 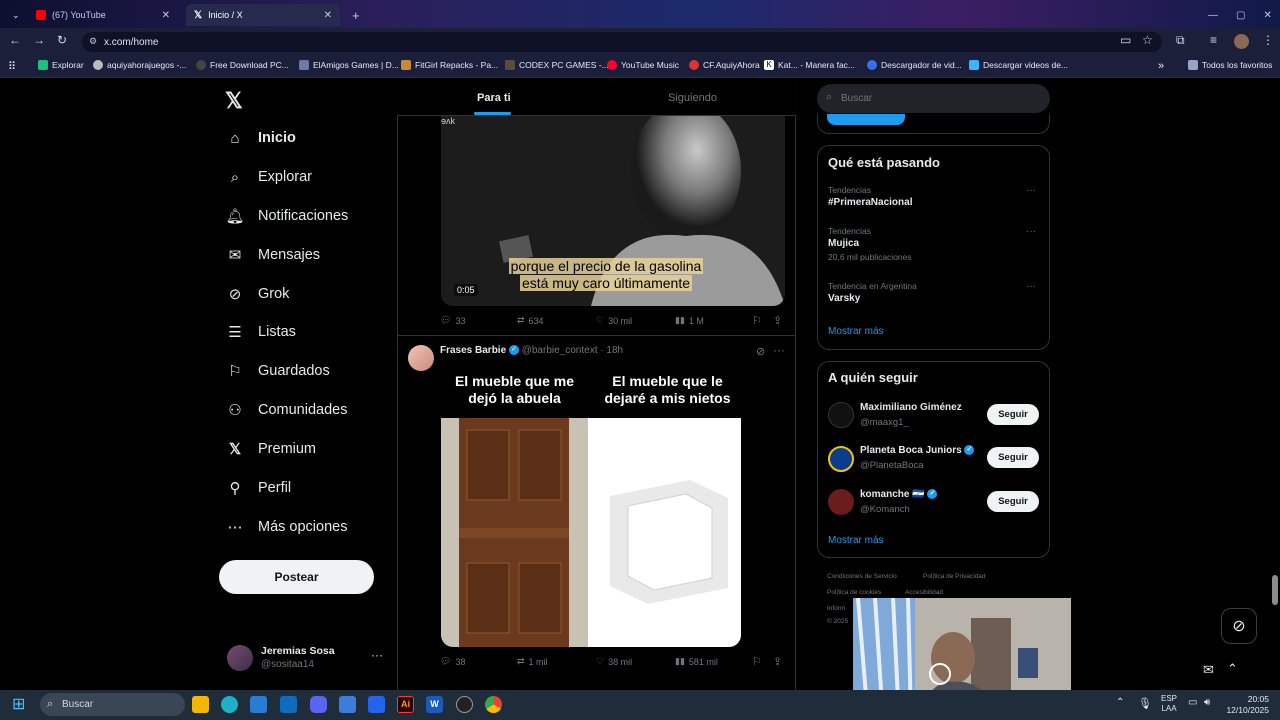 I want to click on follow-name: komanche 🇸🇻 ✓, so click(x=899, y=494).